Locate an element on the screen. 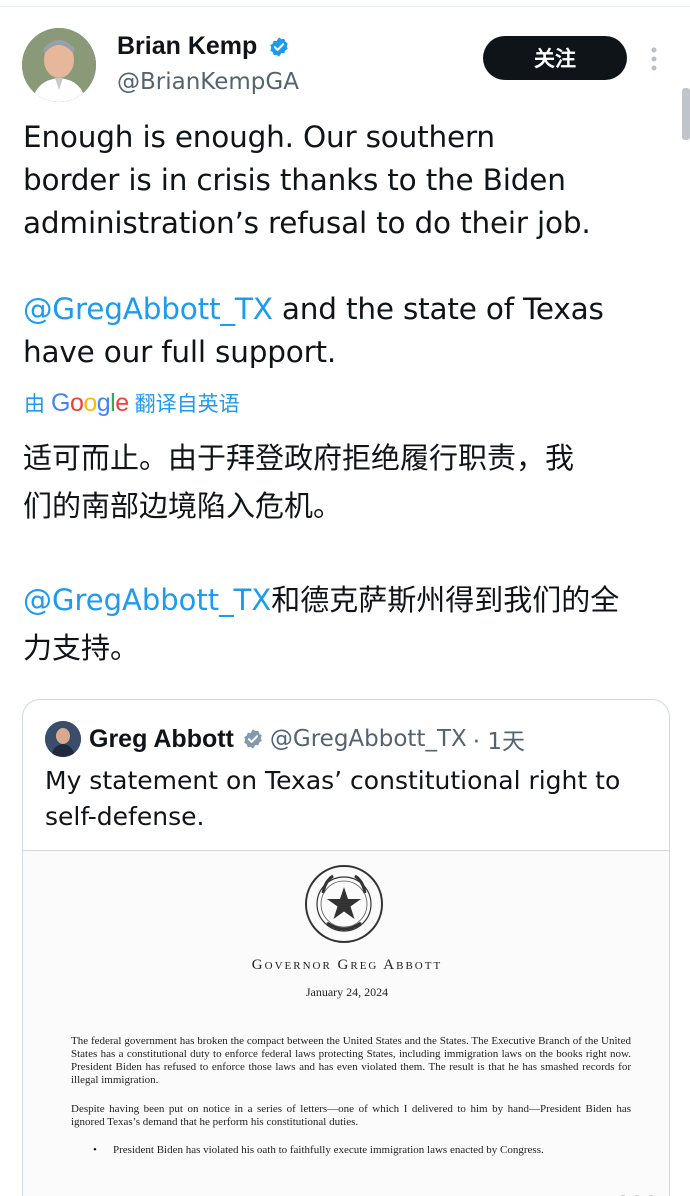 Image resolution: width=690 pixels, height=1196 pixels. tweet-line: @GregAbbott_TX and the state of Texas is located at coordinates (343, 309).